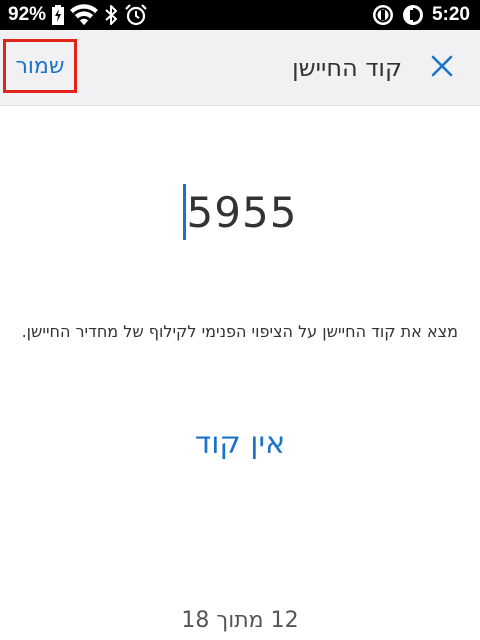 This screenshot has width=480, height=640. I want to click on alarm-icon, so click(136, 15).